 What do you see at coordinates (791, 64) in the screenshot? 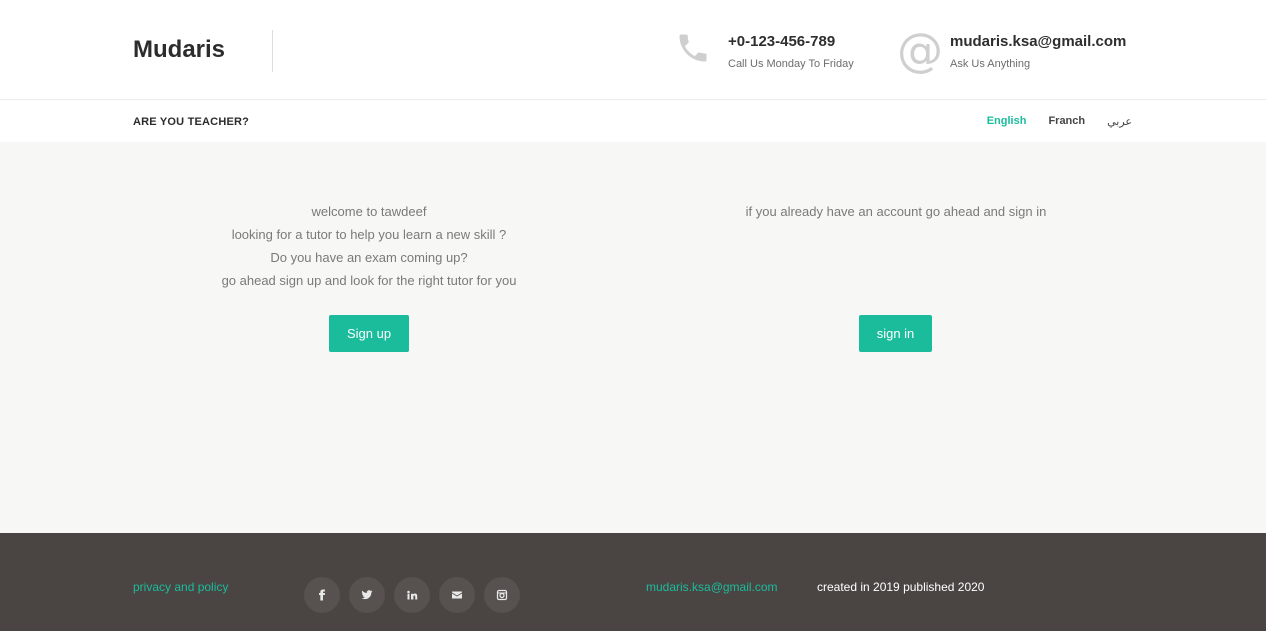
I see `phone-note: Call Us Monday To Friday` at bounding box center [791, 64].